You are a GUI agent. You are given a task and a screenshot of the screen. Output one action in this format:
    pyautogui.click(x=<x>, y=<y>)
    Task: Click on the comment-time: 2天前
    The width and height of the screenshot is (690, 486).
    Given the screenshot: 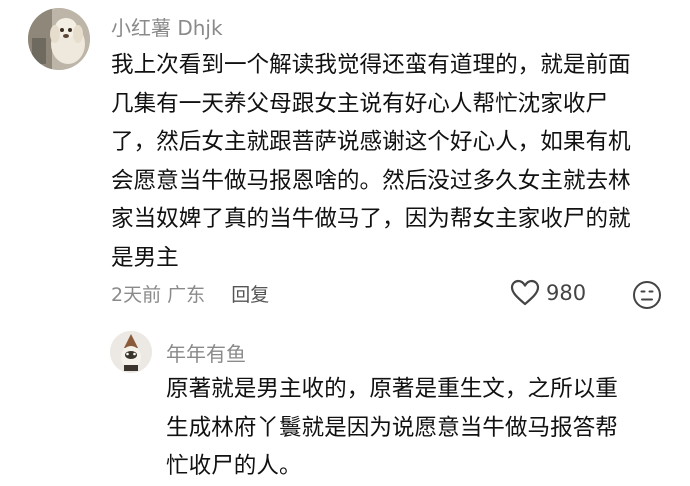 What is the action you would take?
    pyautogui.click(x=136, y=295)
    